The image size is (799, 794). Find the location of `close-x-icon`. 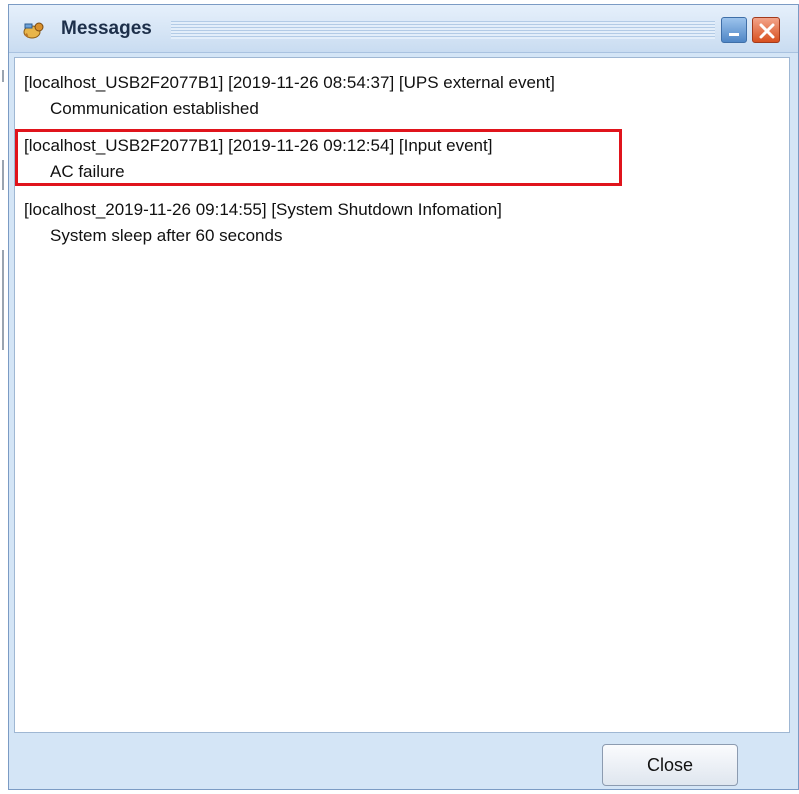

close-x-icon is located at coordinates (767, 31).